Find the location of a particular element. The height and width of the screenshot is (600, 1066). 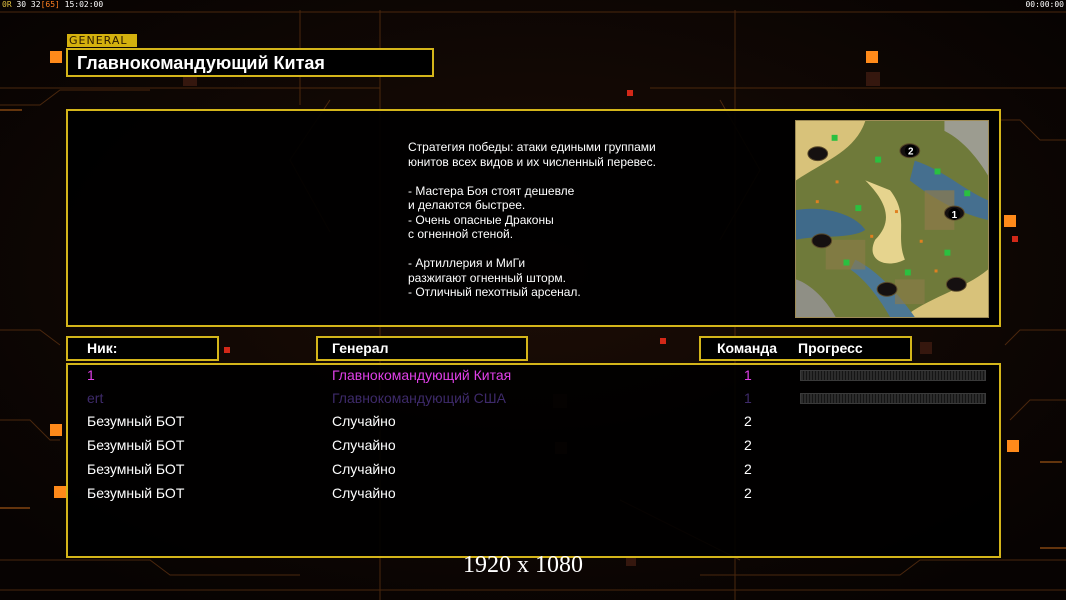

column-header-team-progress: Команда Прогресс is located at coordinates (805, 348).